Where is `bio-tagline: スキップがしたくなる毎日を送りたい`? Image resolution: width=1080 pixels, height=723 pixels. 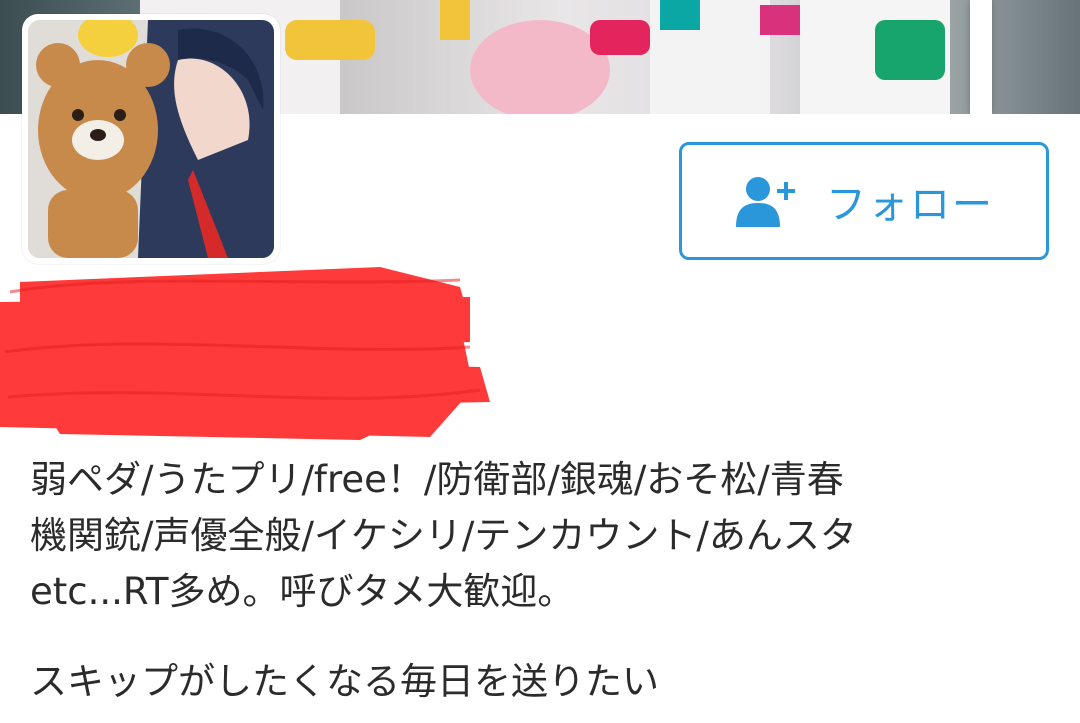
bio-tagline: スキップがしたくなる毎日を送りたい is located at coordinates (344, 681).